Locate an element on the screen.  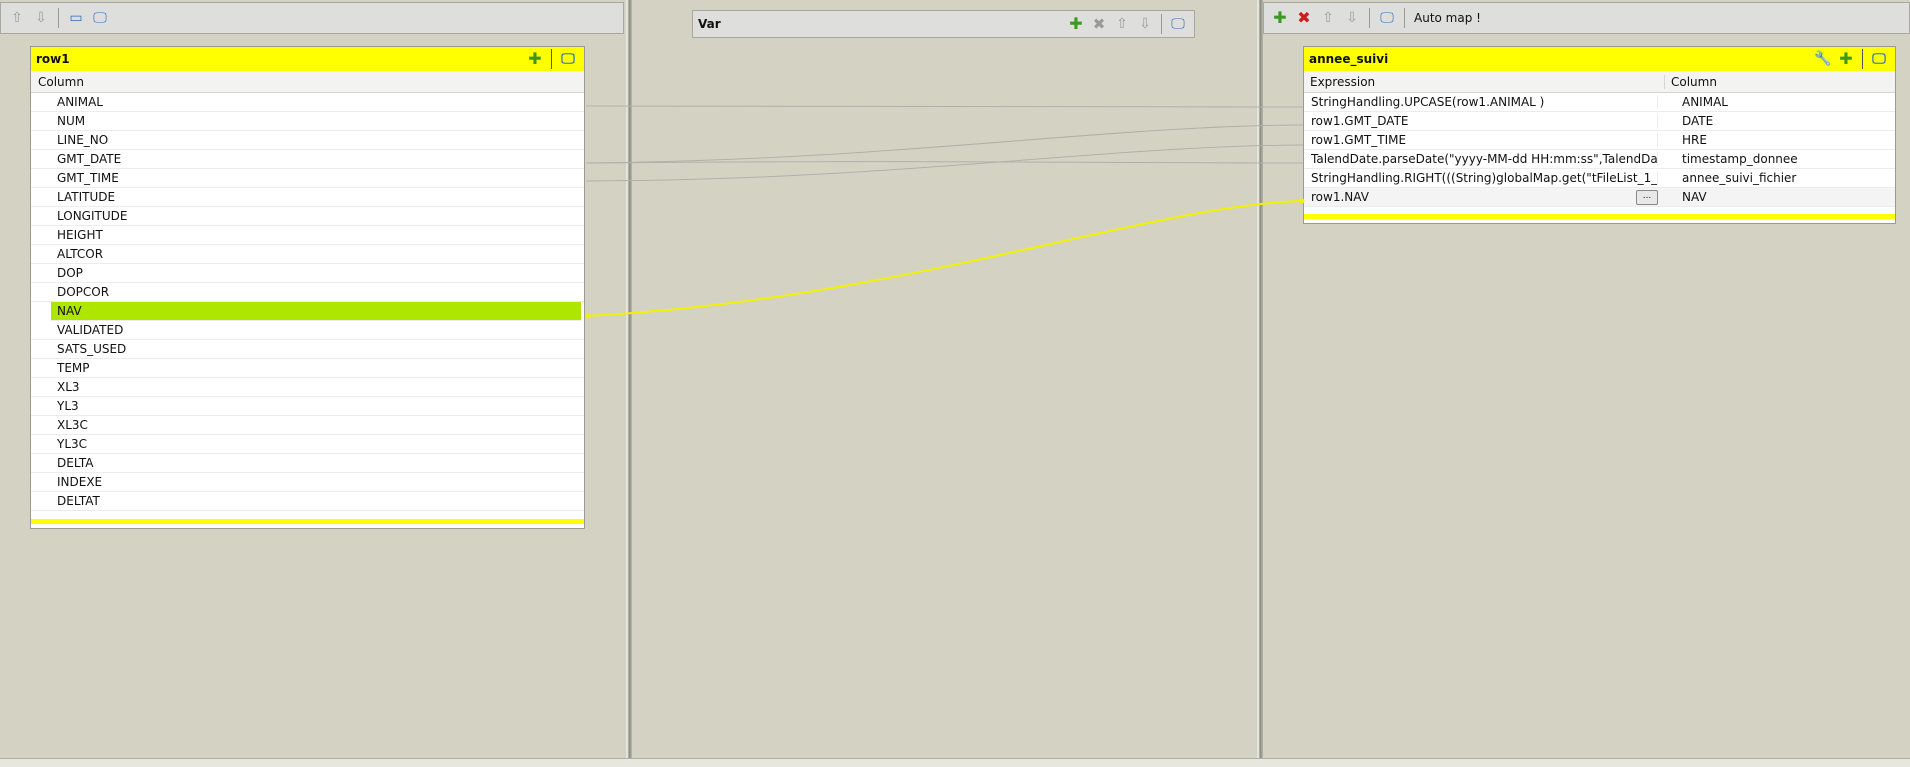
expression-cell: row1.GMT_DATE is located at coordinates (1481, 121).